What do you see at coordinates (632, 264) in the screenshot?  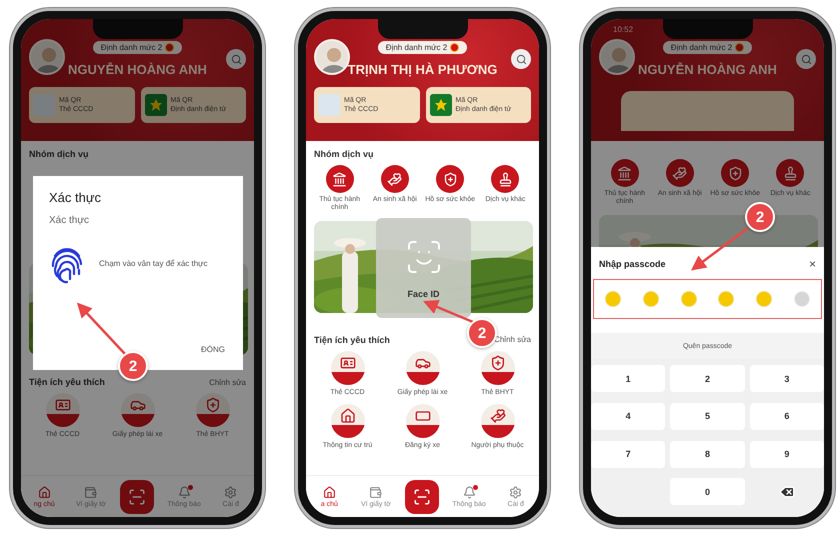 I see `sheet-title: Nhập passcode` at bounding box center [632, 264].